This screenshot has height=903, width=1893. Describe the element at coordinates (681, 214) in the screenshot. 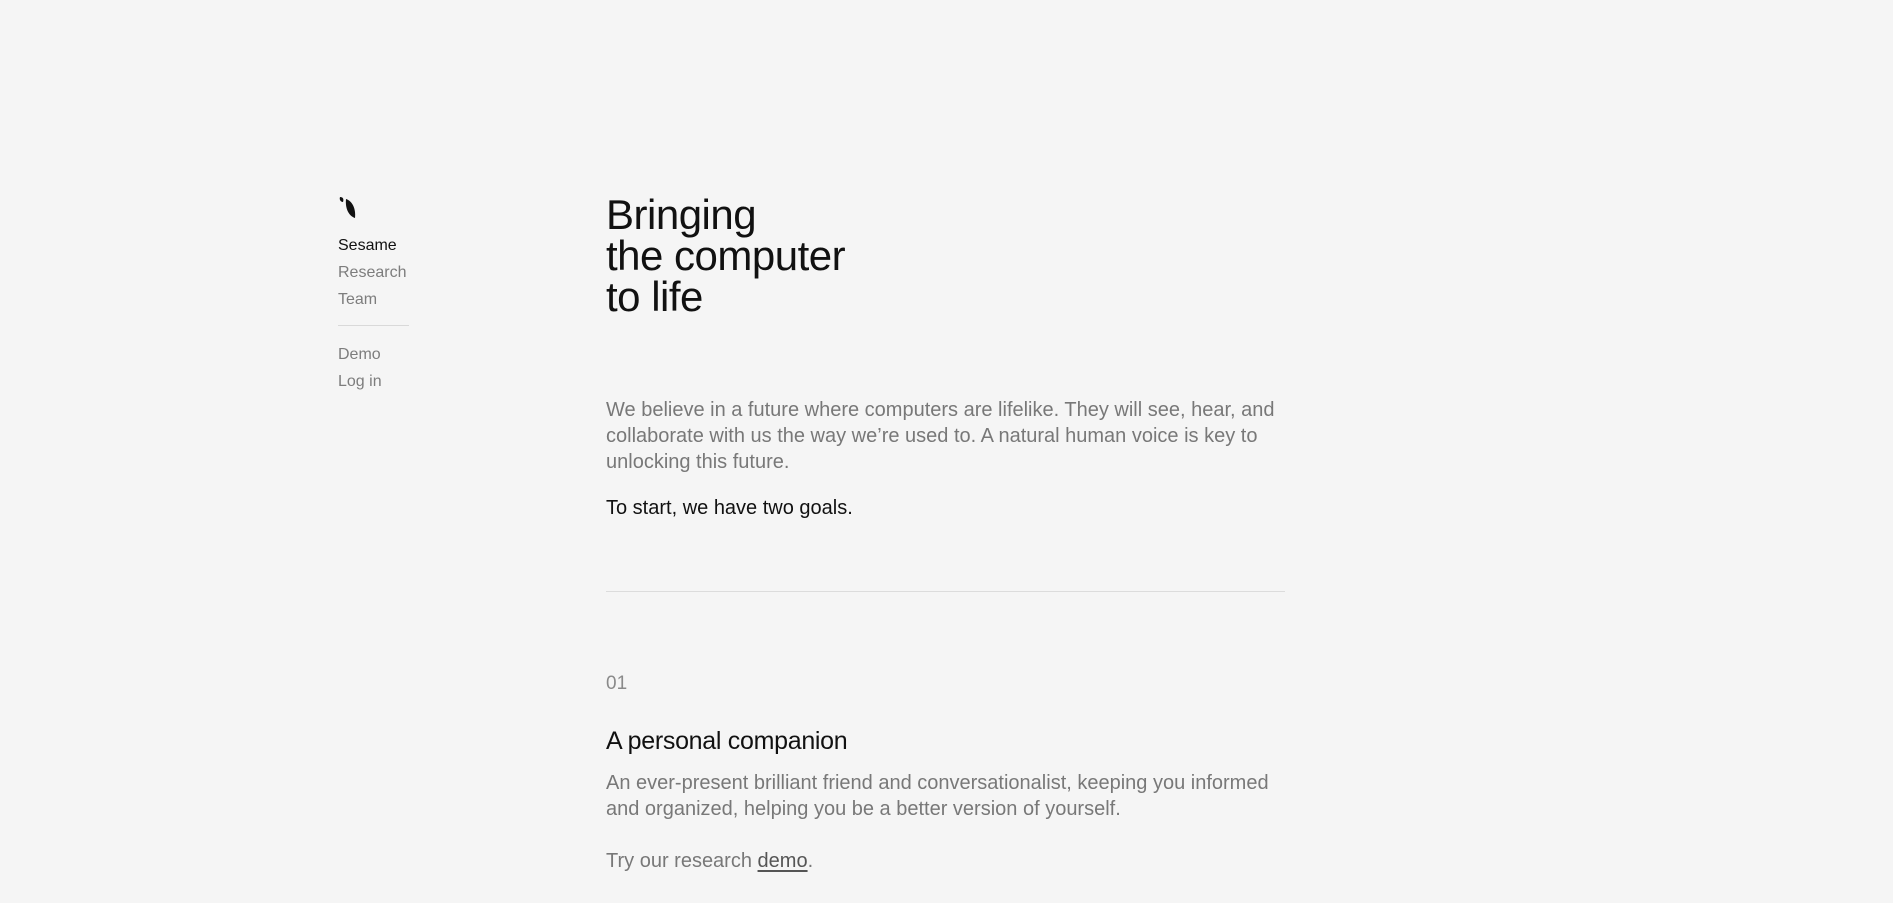

I see `hero-title-line-1: Bringing` at that location.